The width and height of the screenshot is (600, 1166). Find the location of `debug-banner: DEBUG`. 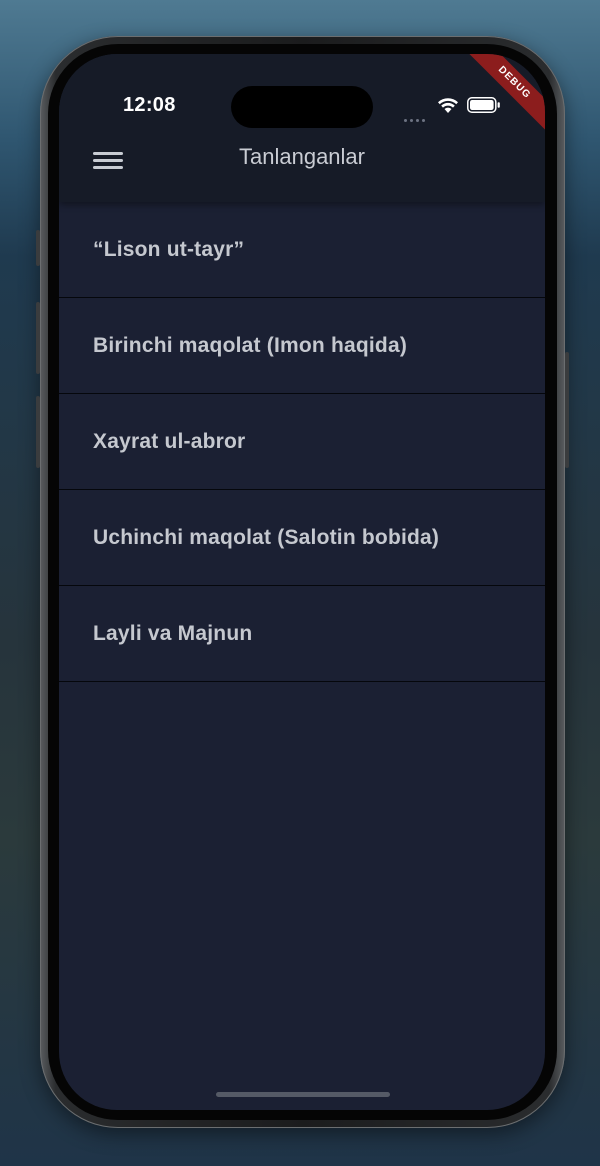

debug-banner: DEBUG is located at coordinates (502, 95).